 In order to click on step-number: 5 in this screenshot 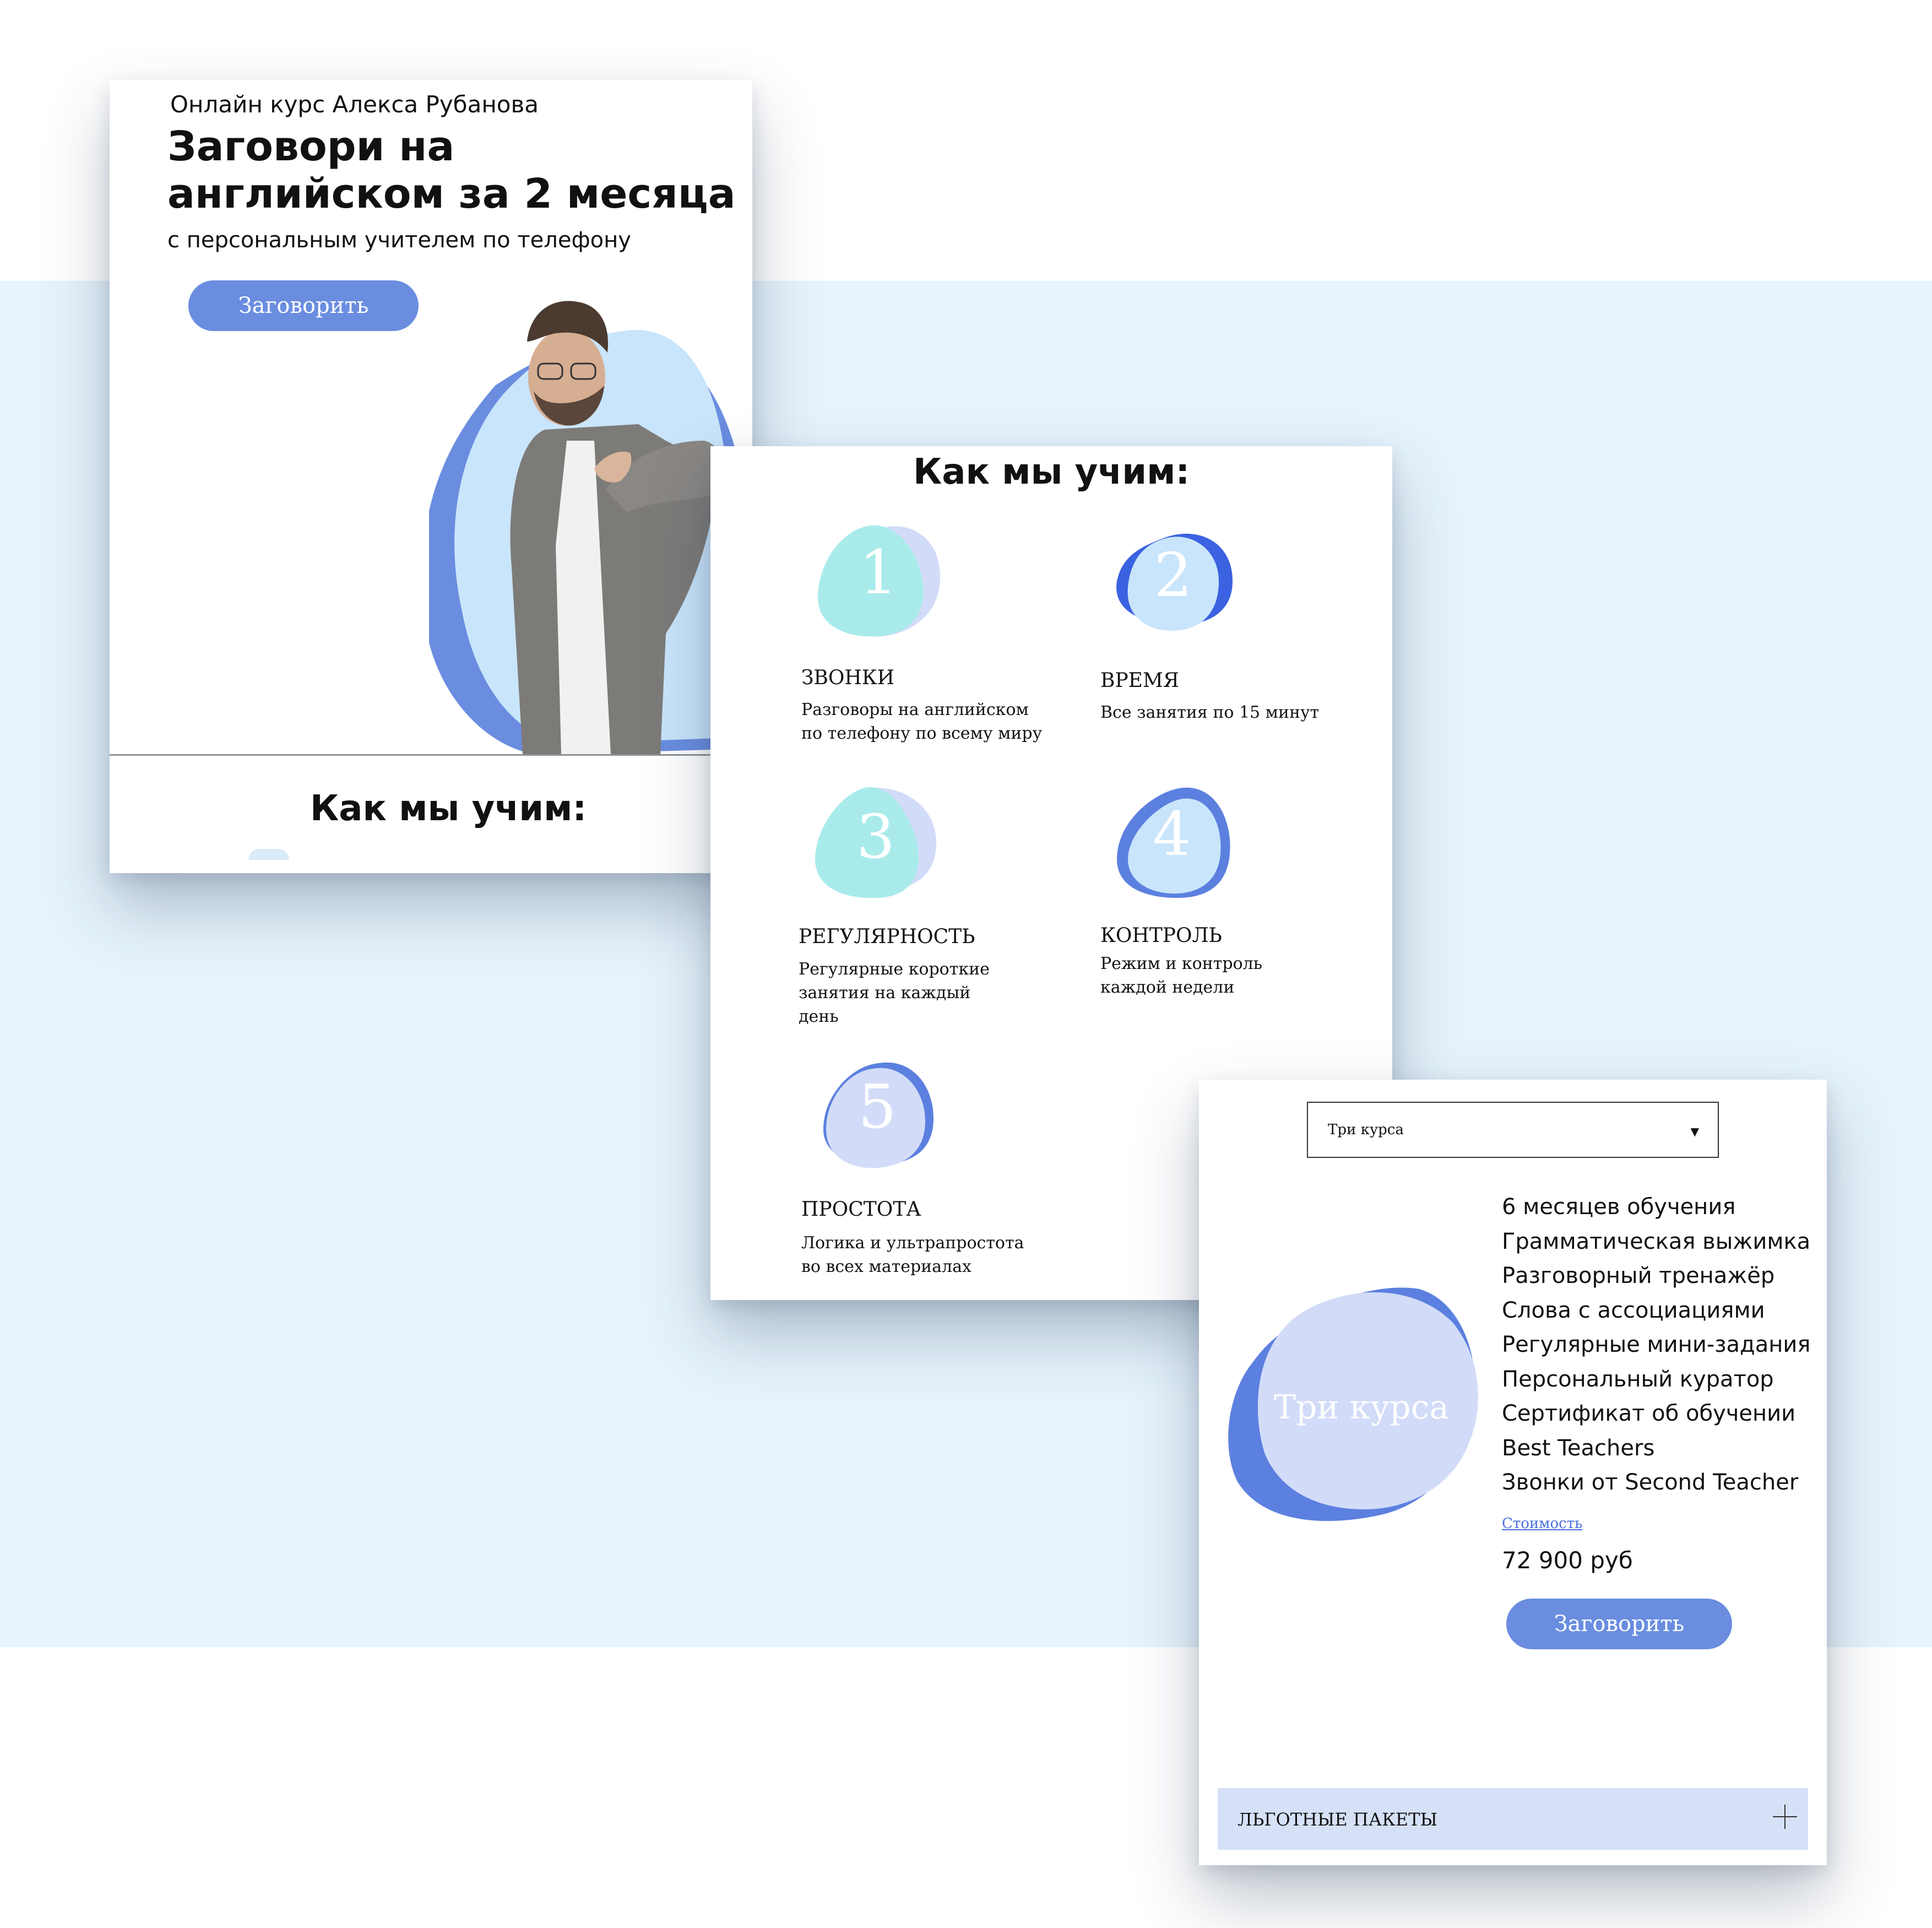, I will do `click(877, 1106)`.